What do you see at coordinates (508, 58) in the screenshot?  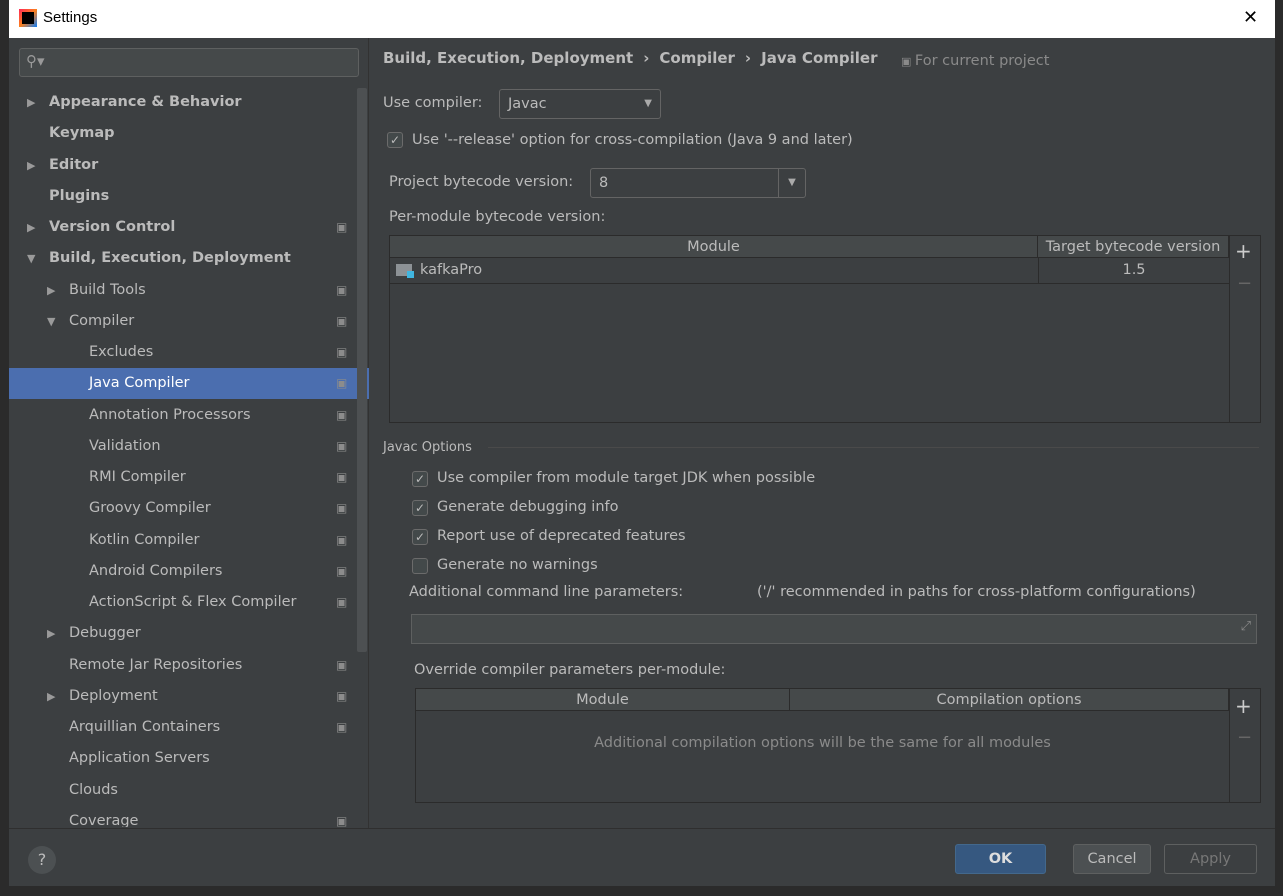 I see `breadcrumb-item: Build, Execution, Deployment` at bounding box center [508, 58].